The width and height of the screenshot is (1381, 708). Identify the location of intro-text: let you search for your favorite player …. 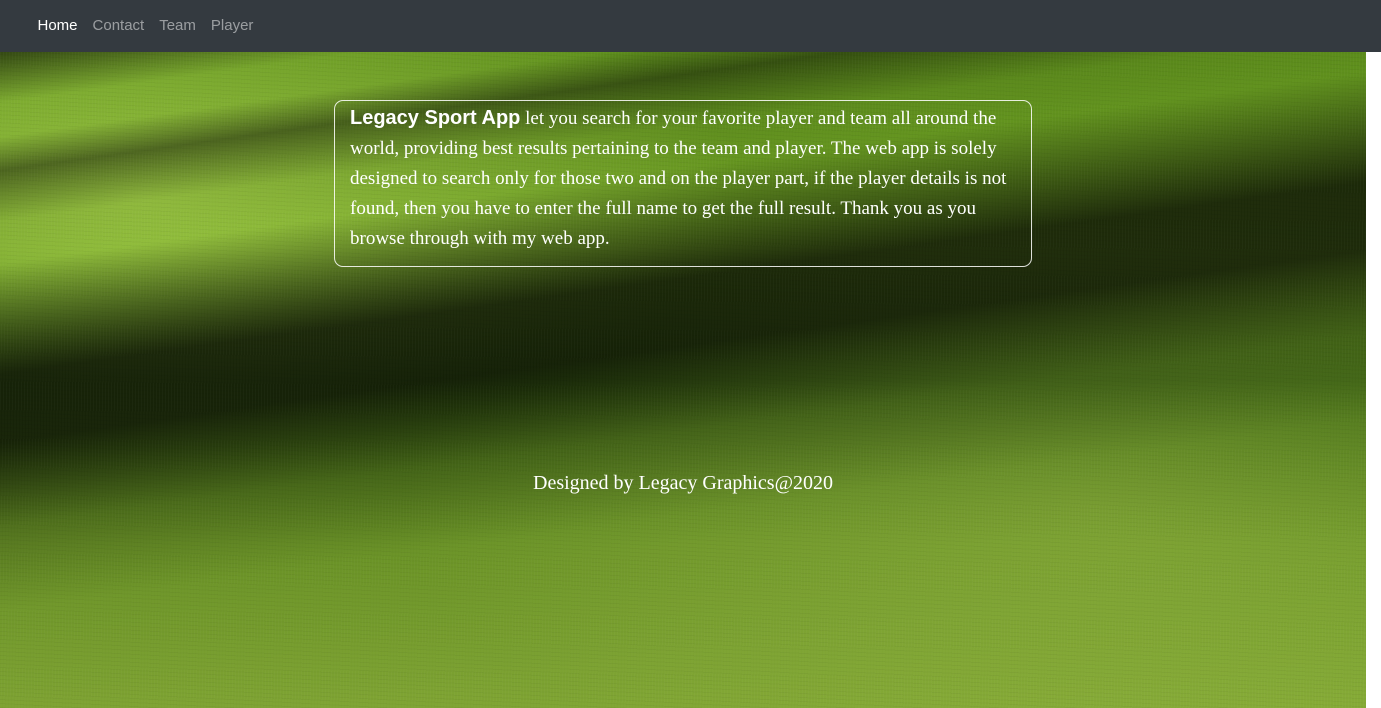
(678, 178).